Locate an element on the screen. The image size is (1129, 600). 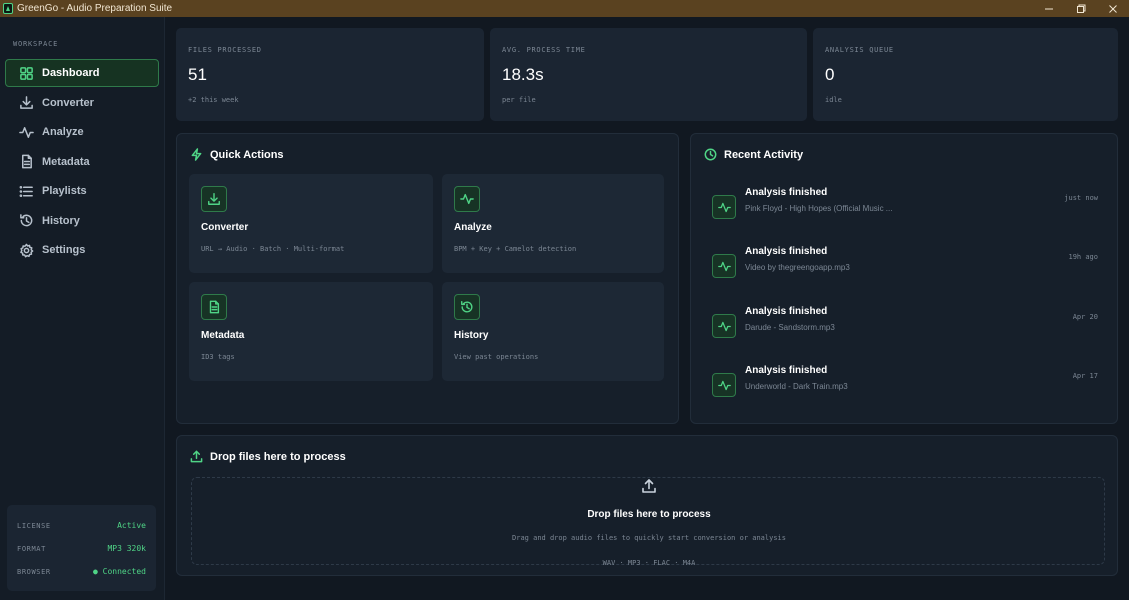
quick-action-title: Analyze is located at coordinates (473, 227).